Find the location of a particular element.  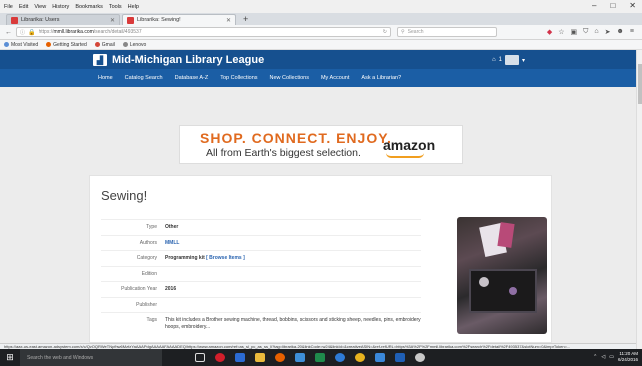

bookmark-getting-started: Getting Started is located at coordinates (66, 45).